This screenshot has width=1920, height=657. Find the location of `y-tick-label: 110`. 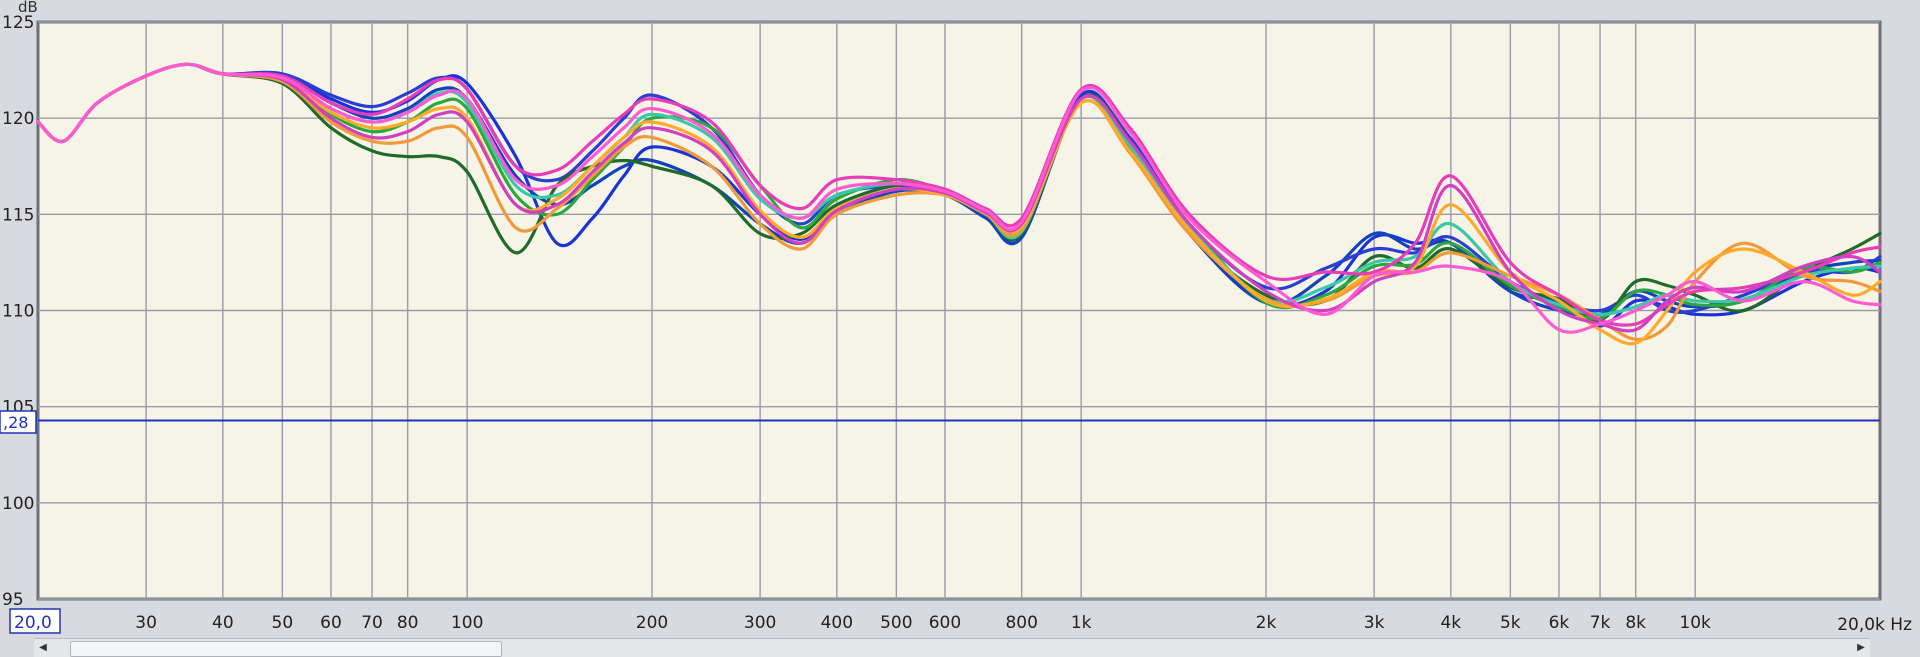

y-tick-label: 110 is located at coordinates (18, 312).